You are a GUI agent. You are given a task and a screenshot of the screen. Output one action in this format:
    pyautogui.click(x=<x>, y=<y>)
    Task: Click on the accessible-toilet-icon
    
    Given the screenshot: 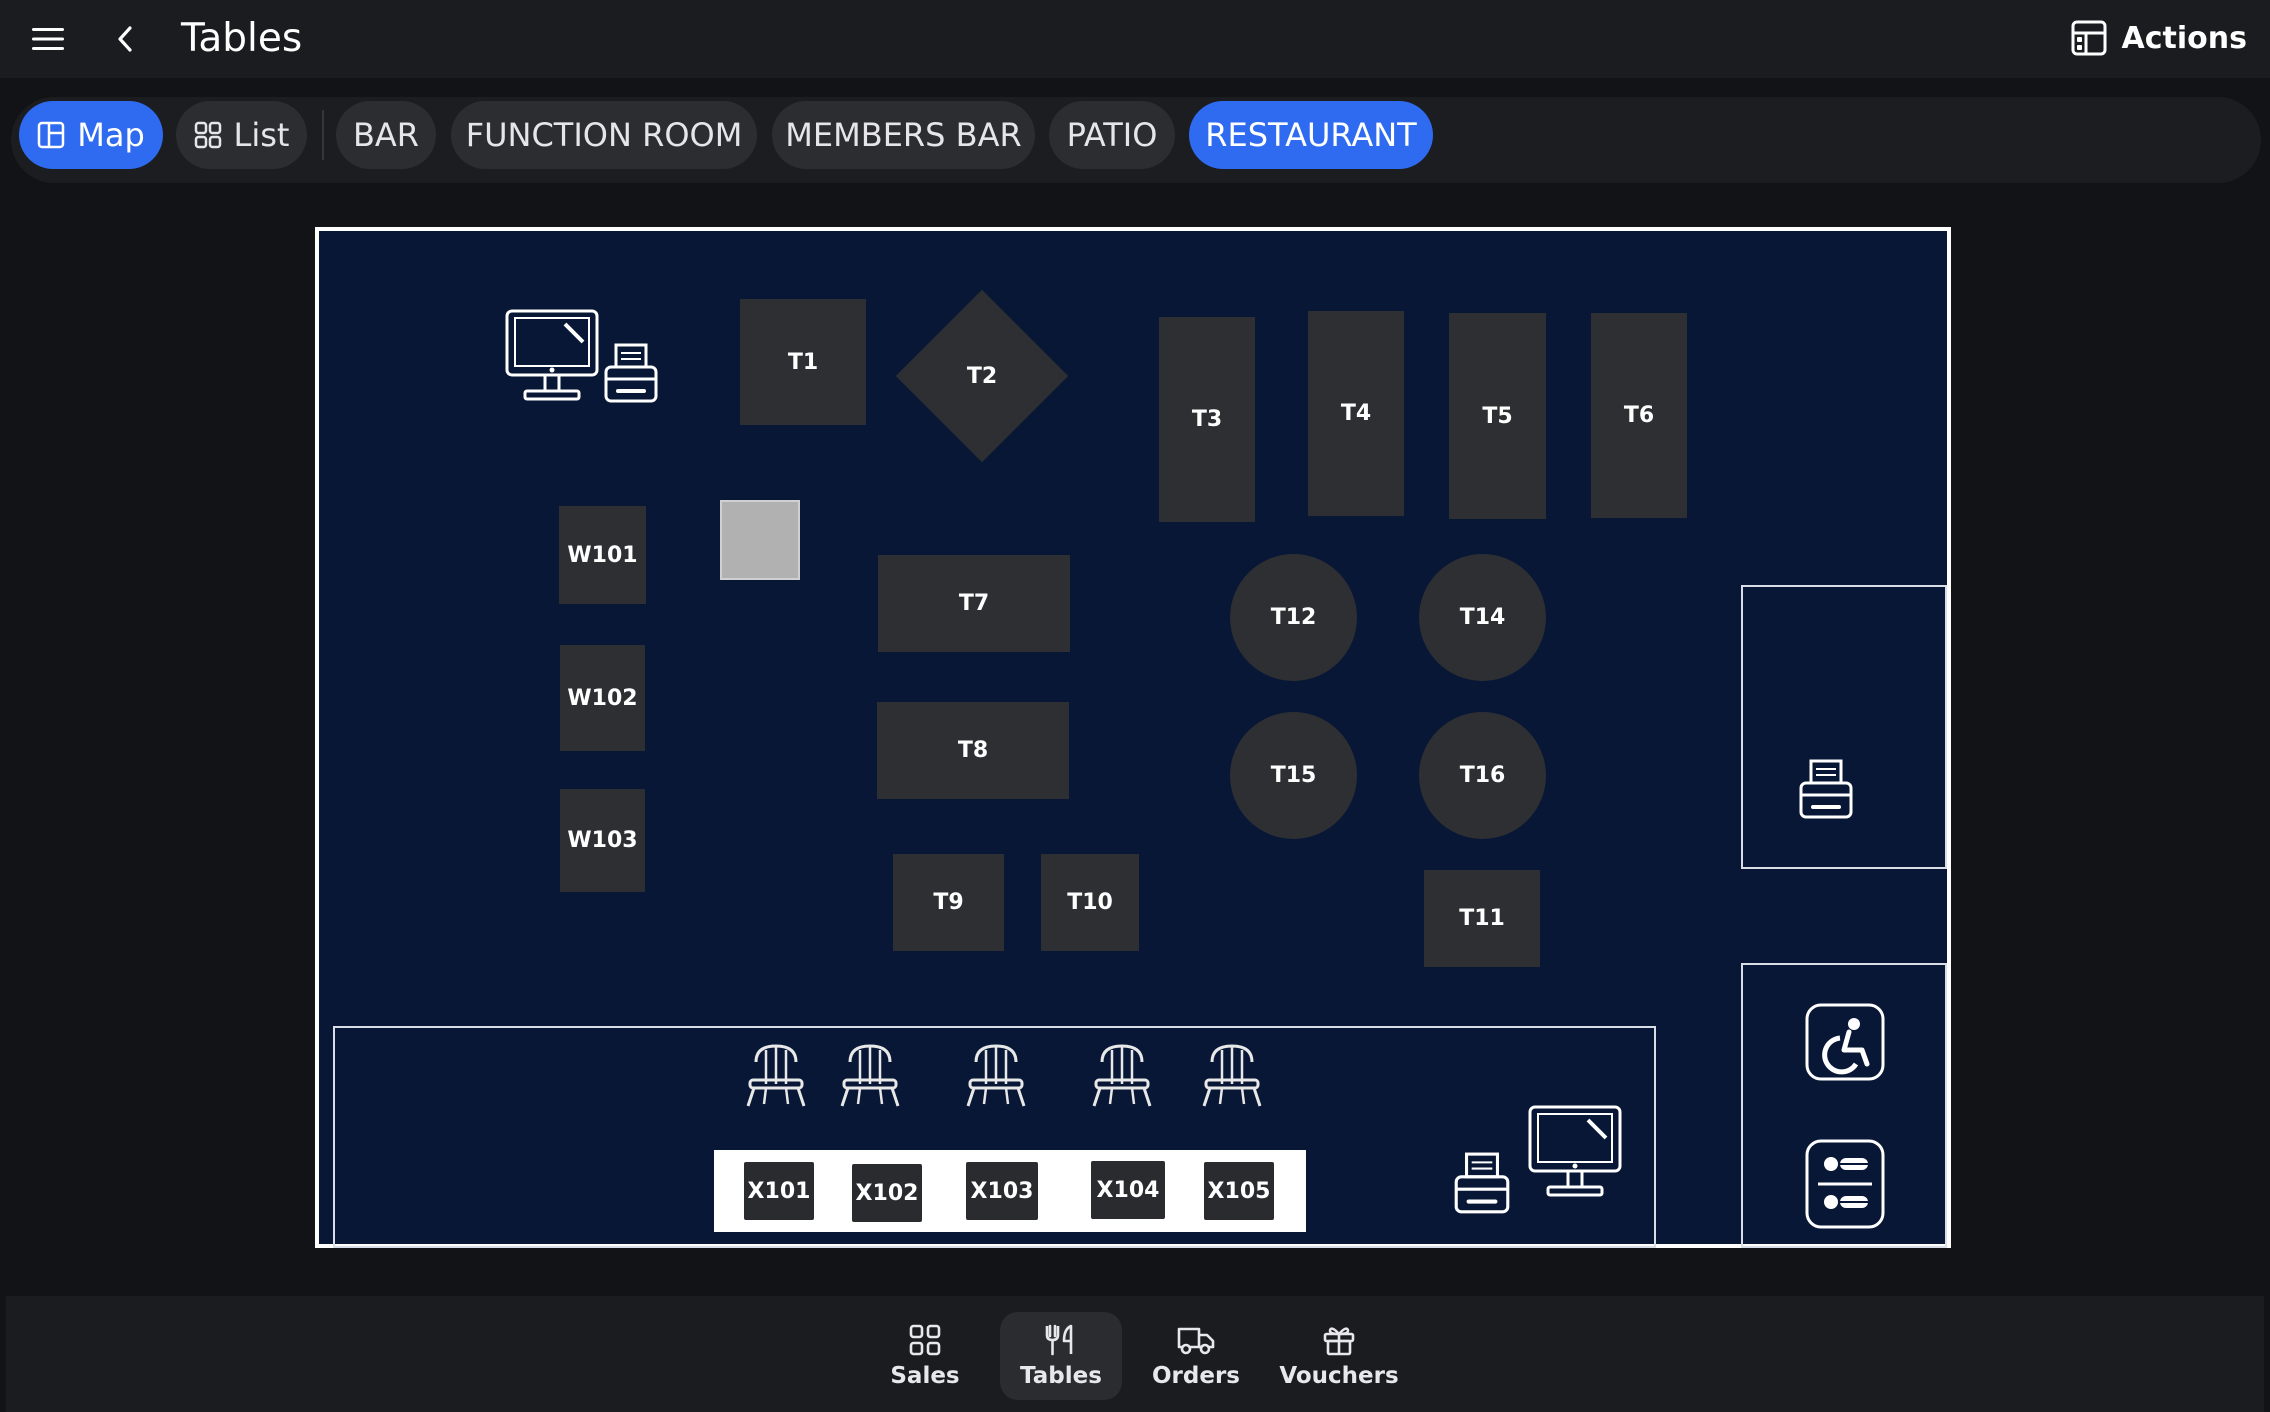 What is the action you would take?
    pyautogui.click(x=1845, y=1042)
    